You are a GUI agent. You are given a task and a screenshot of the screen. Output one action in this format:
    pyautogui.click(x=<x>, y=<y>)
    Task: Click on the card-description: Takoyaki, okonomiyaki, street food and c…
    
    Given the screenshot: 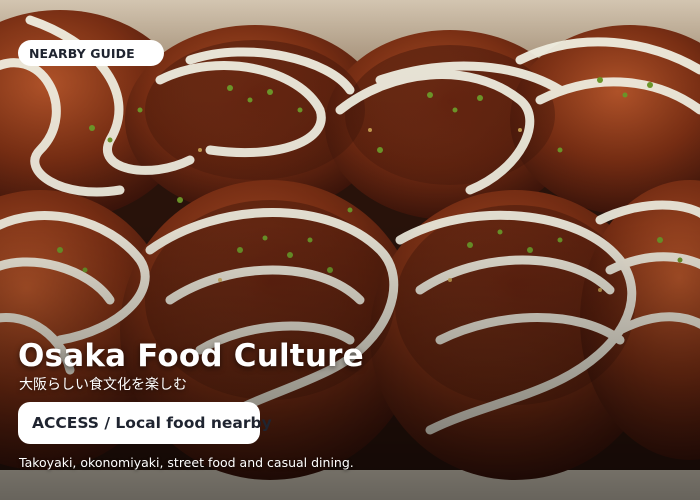 What is the action you would take?
    pyautogui.click(x=186, y=462)
    